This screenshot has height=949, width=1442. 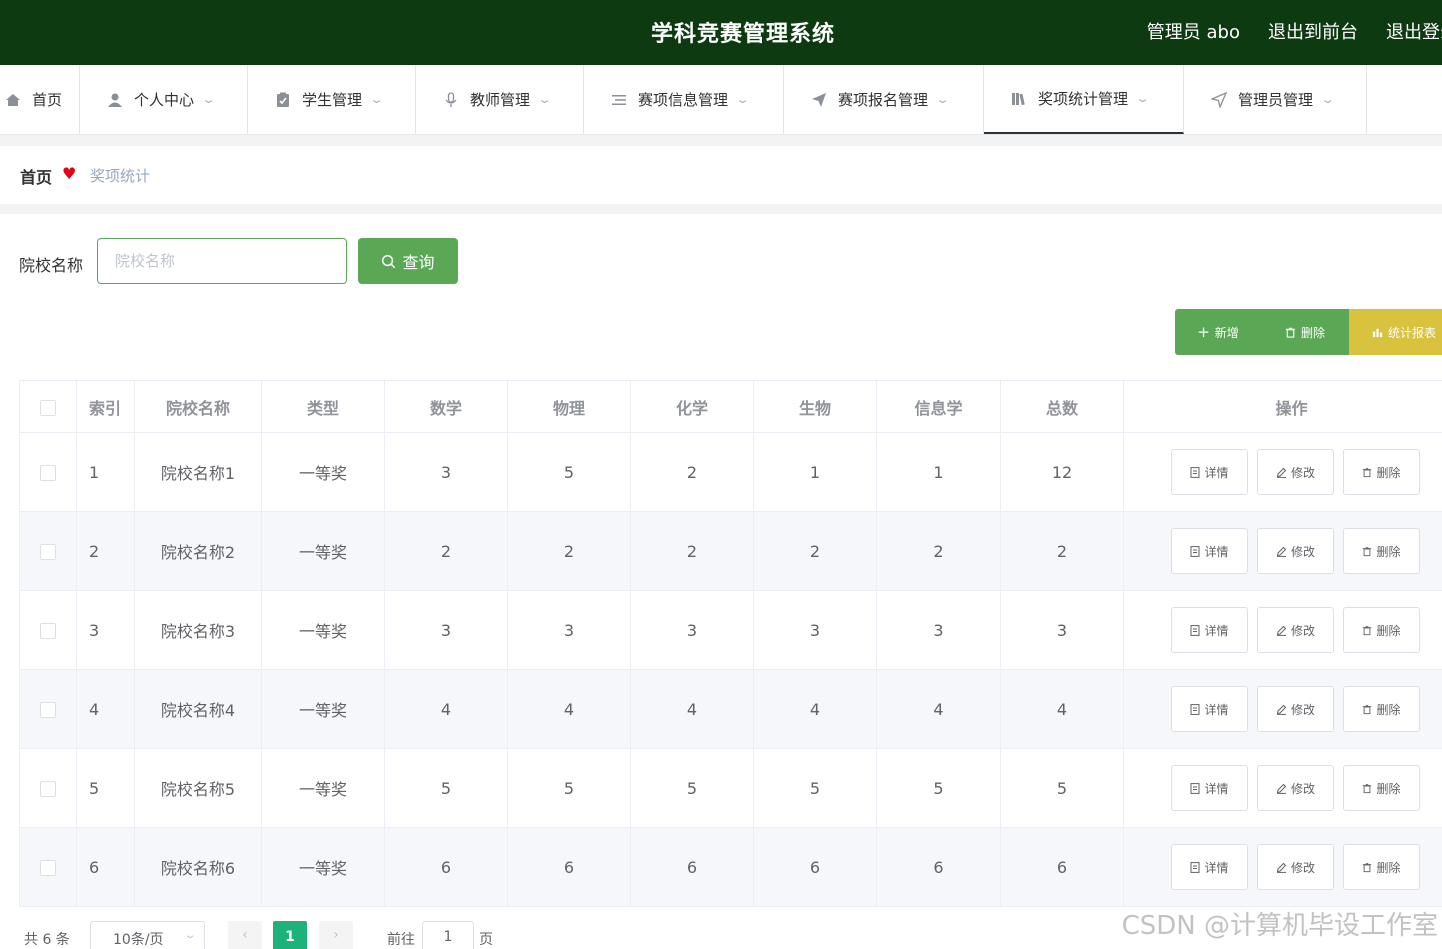 I want to click on informatics-cell: 2, so click(x=938, y=551).